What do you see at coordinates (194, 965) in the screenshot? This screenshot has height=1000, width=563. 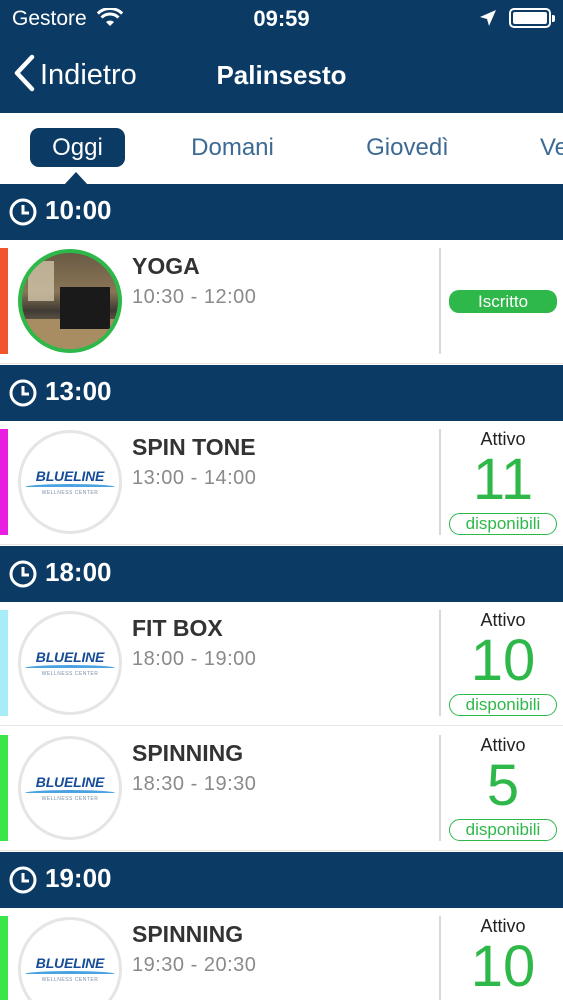 I see `class-time: 19:30 - 20:30` at bounding box center [194, 965].